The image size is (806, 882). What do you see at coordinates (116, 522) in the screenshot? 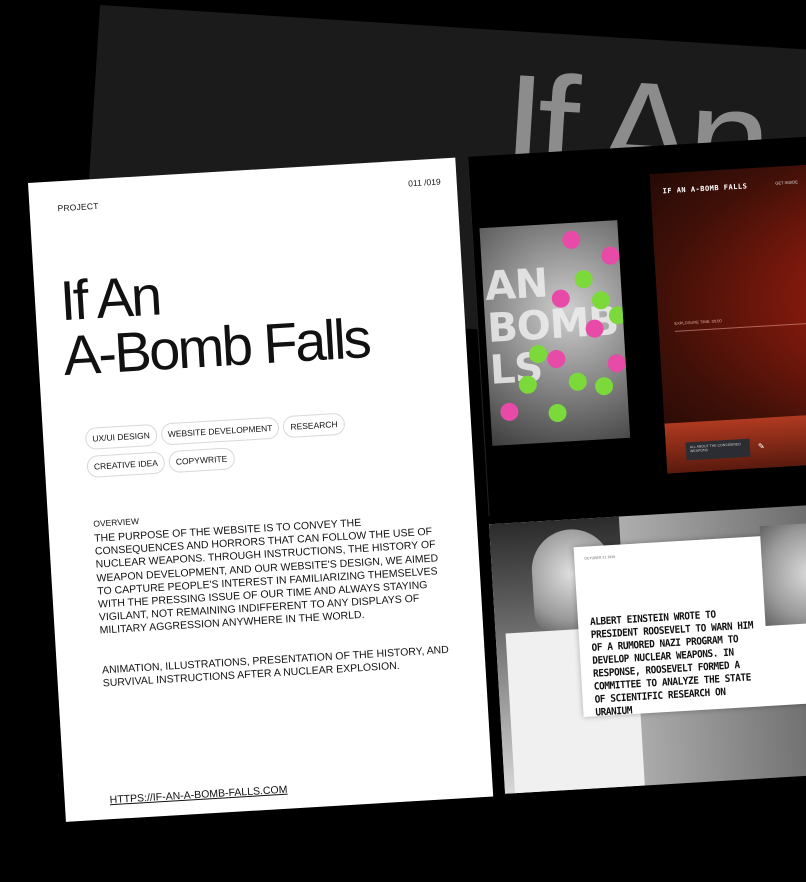
I see `overview-label: OVERVIEW` at bounding box center [116, 522].